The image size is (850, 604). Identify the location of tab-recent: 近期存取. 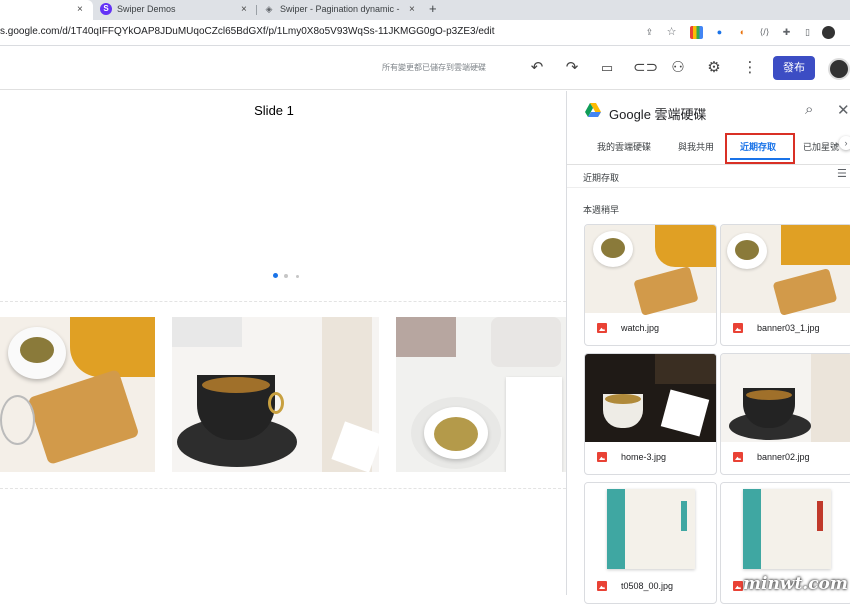
(758, 146).